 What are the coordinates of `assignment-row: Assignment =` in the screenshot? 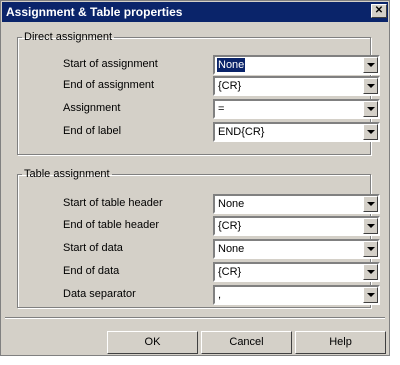 It's located at (199, 109).